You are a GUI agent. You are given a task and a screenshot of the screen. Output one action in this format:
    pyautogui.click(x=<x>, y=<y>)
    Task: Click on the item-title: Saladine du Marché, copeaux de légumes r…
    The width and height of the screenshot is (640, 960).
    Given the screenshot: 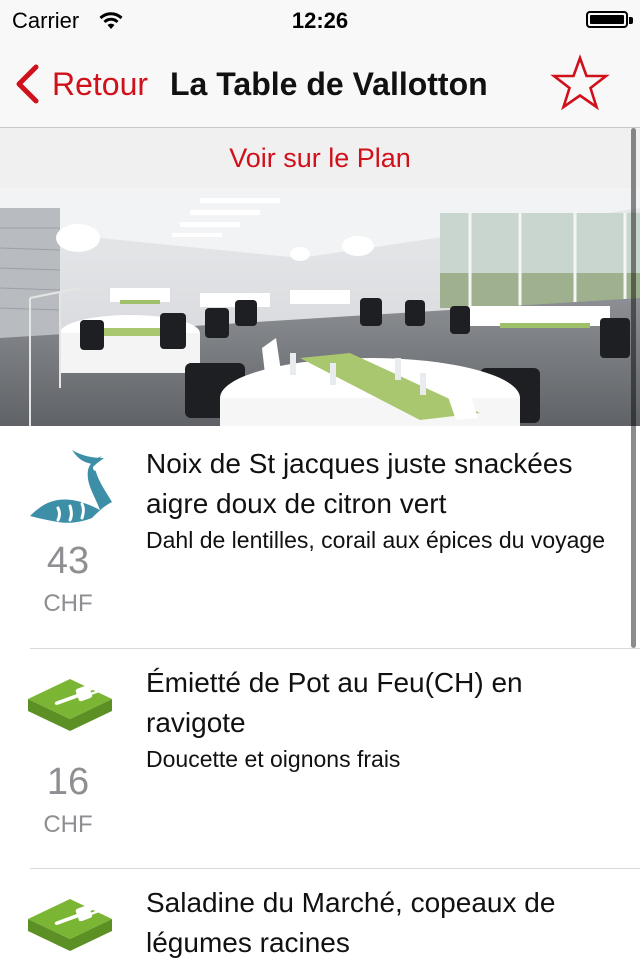 What is the action you would take?
    pyautogui.click(x=351, y=922)
    